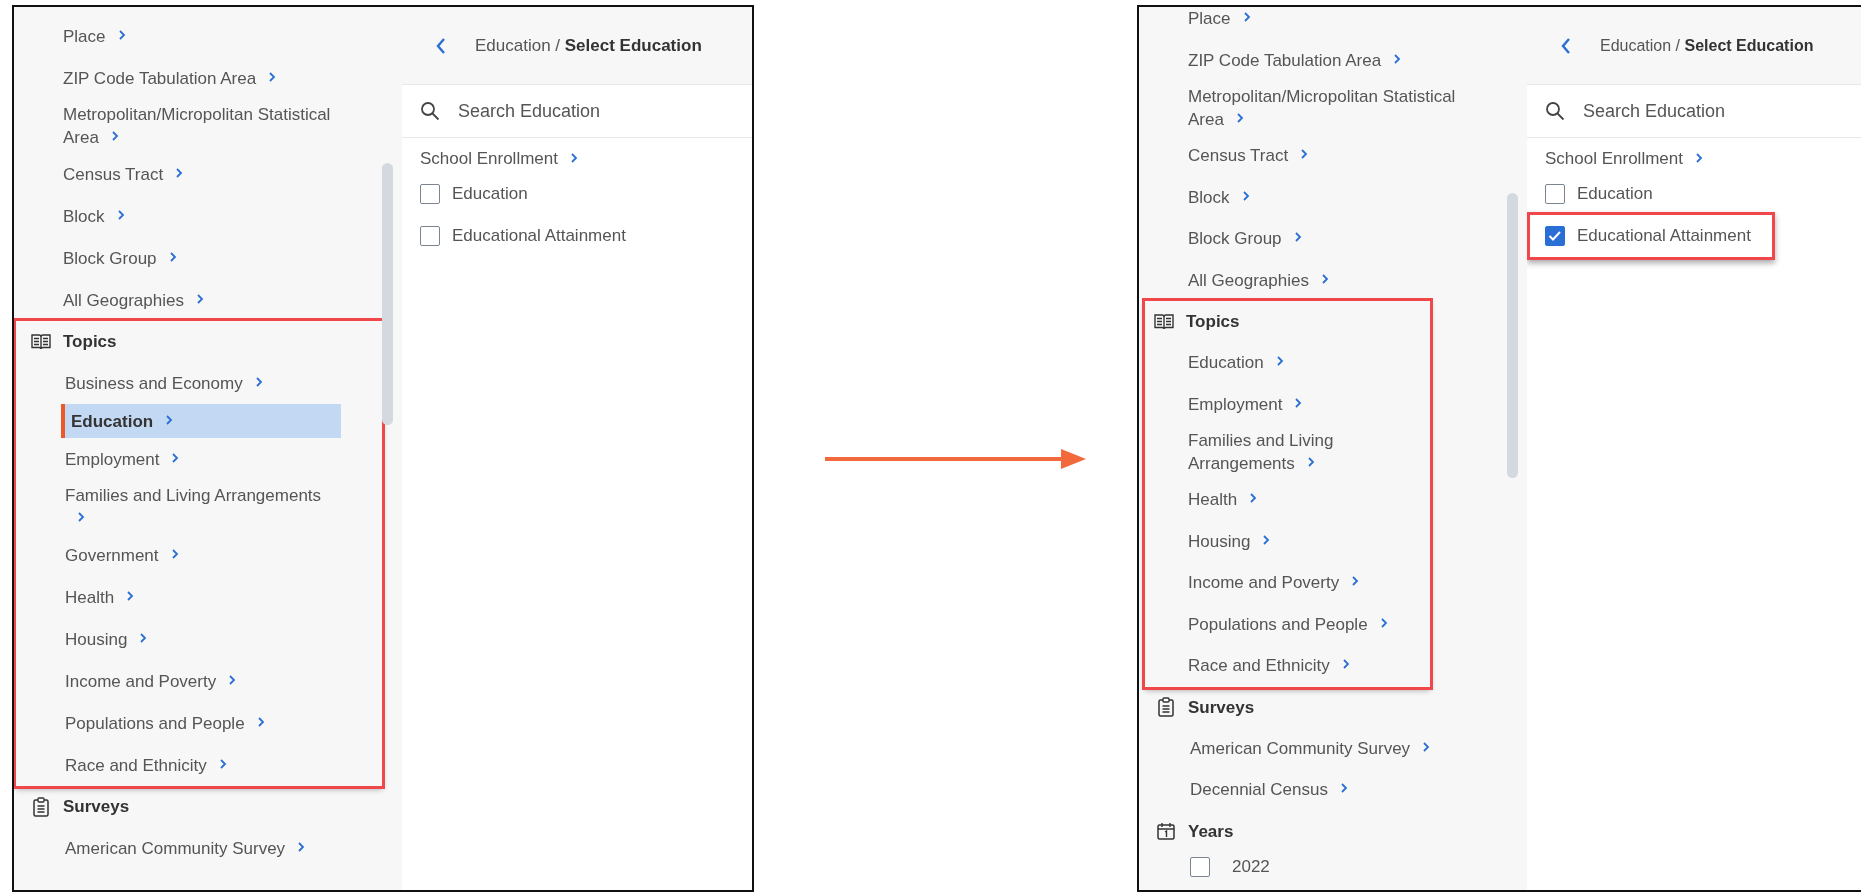  I want to click on checkmark-icon, so click(1555, 236).